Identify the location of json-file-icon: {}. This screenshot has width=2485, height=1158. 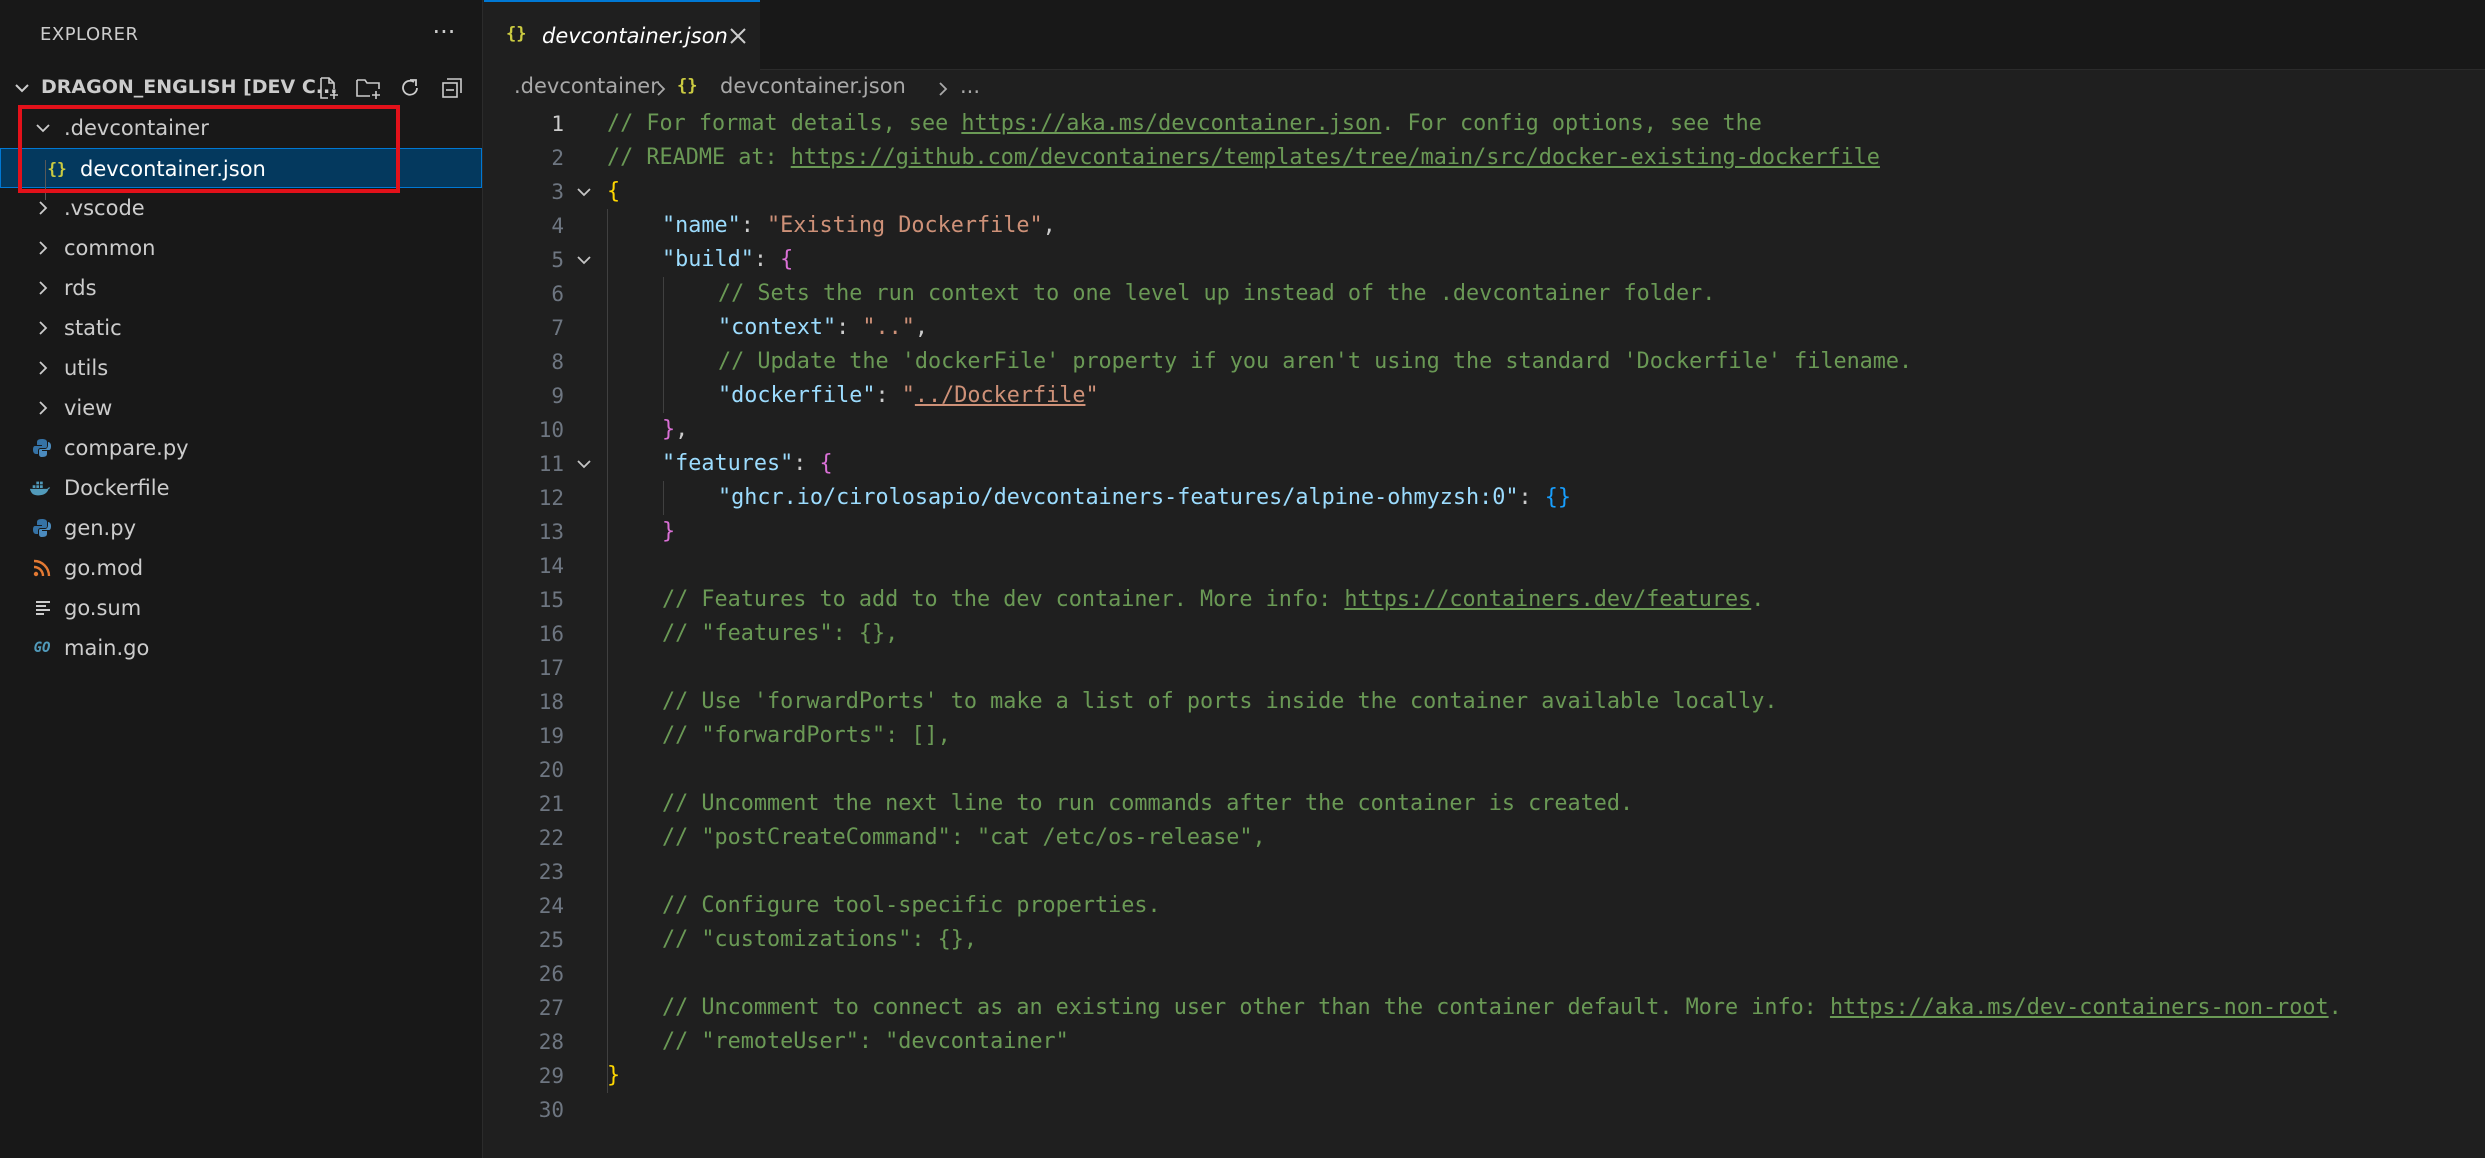
(687, 86).